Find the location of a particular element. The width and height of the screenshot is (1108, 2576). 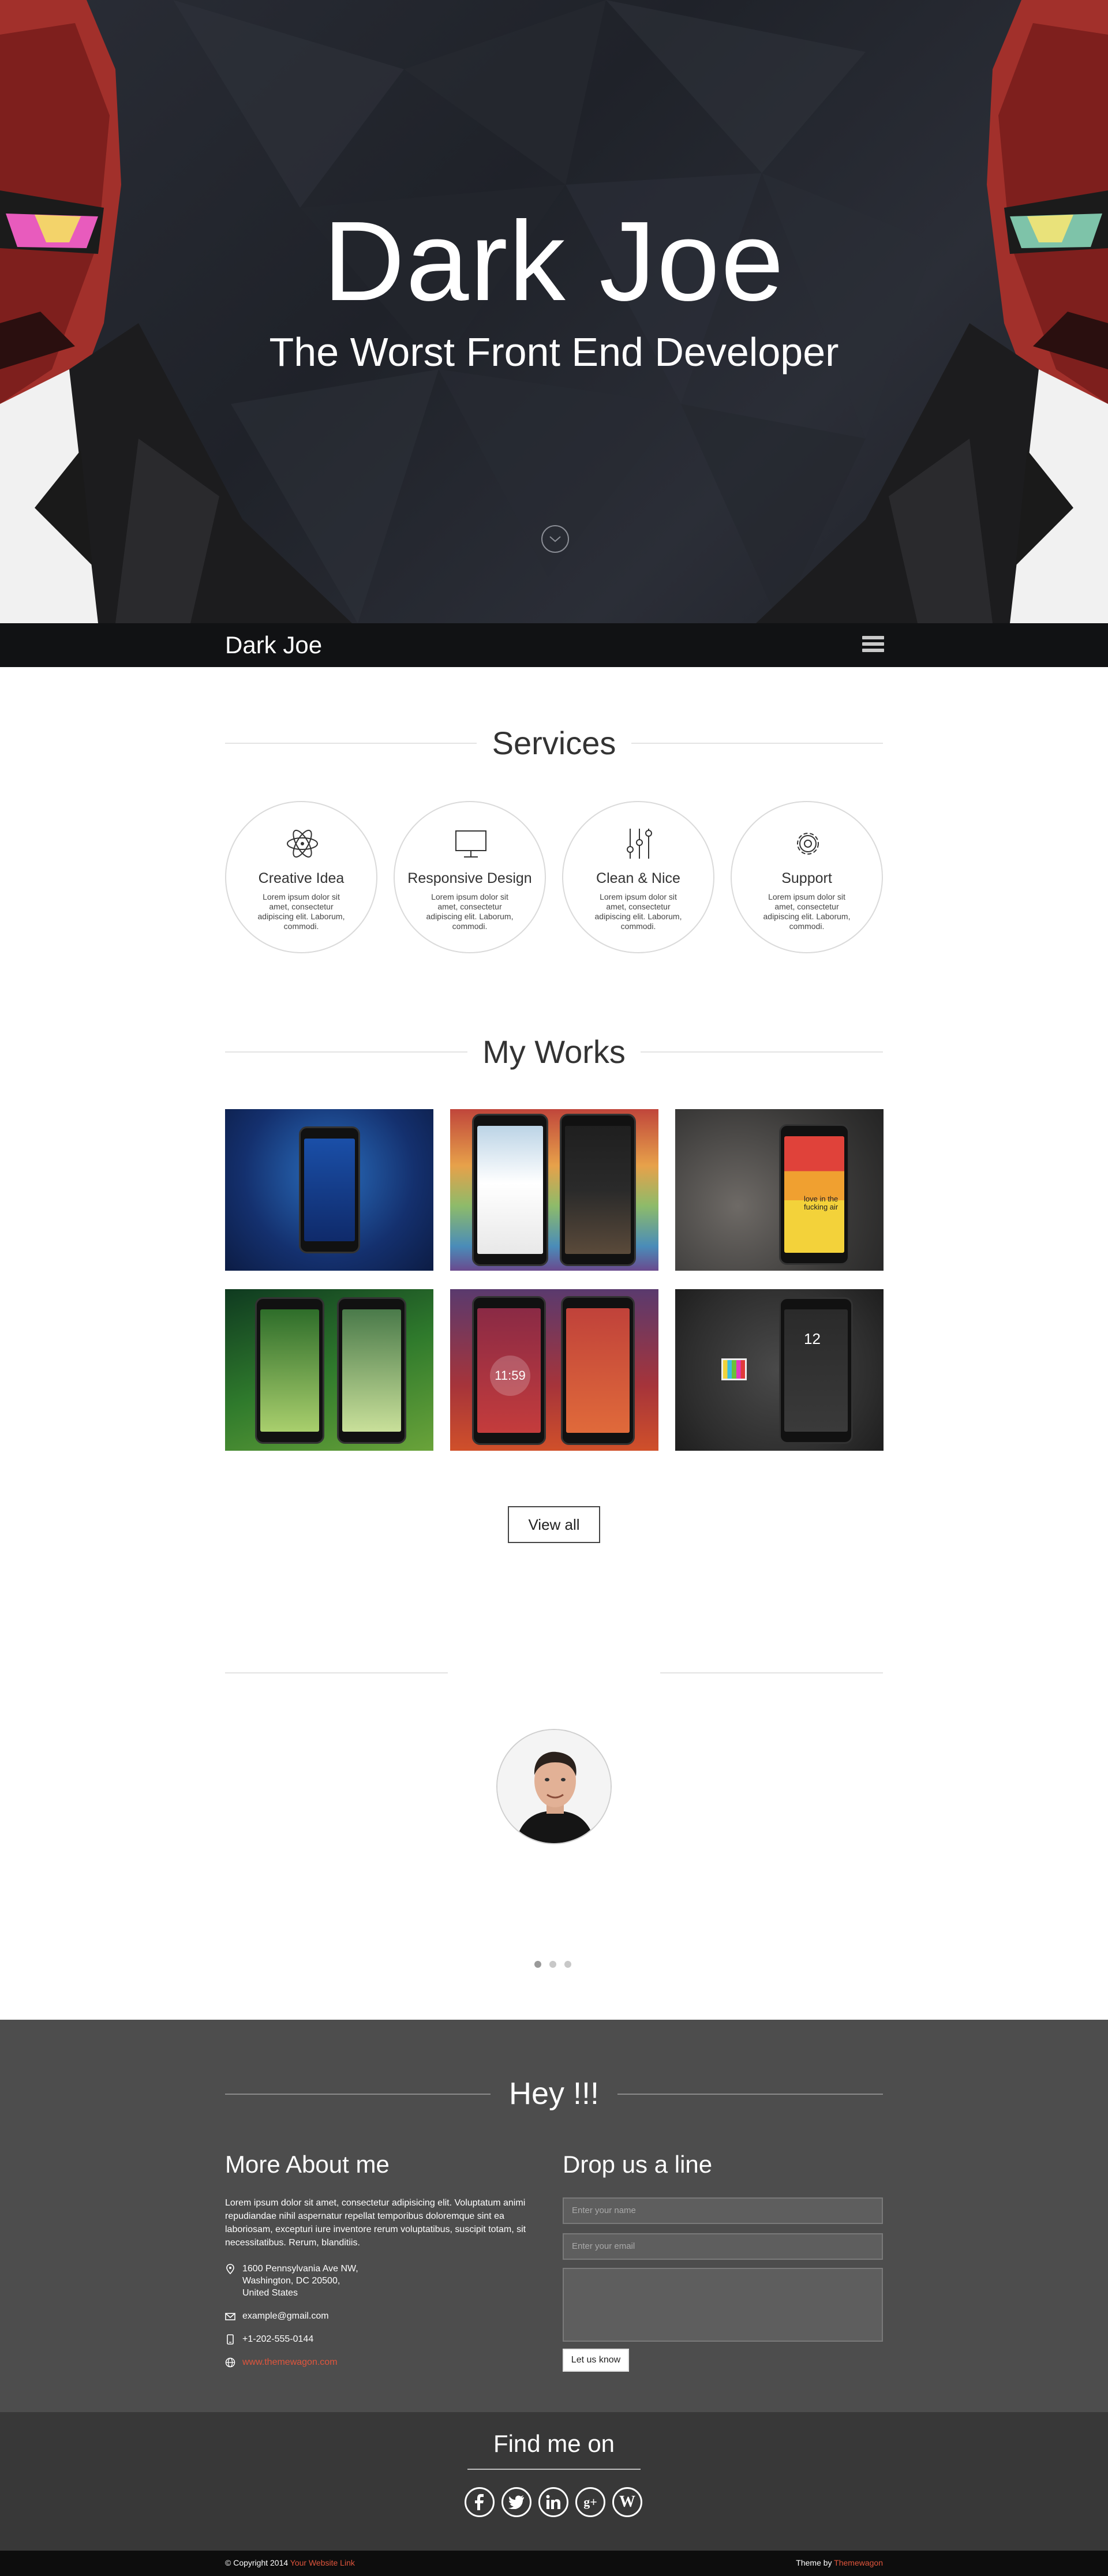

person-portrait is located at coordinates (554, 1786).